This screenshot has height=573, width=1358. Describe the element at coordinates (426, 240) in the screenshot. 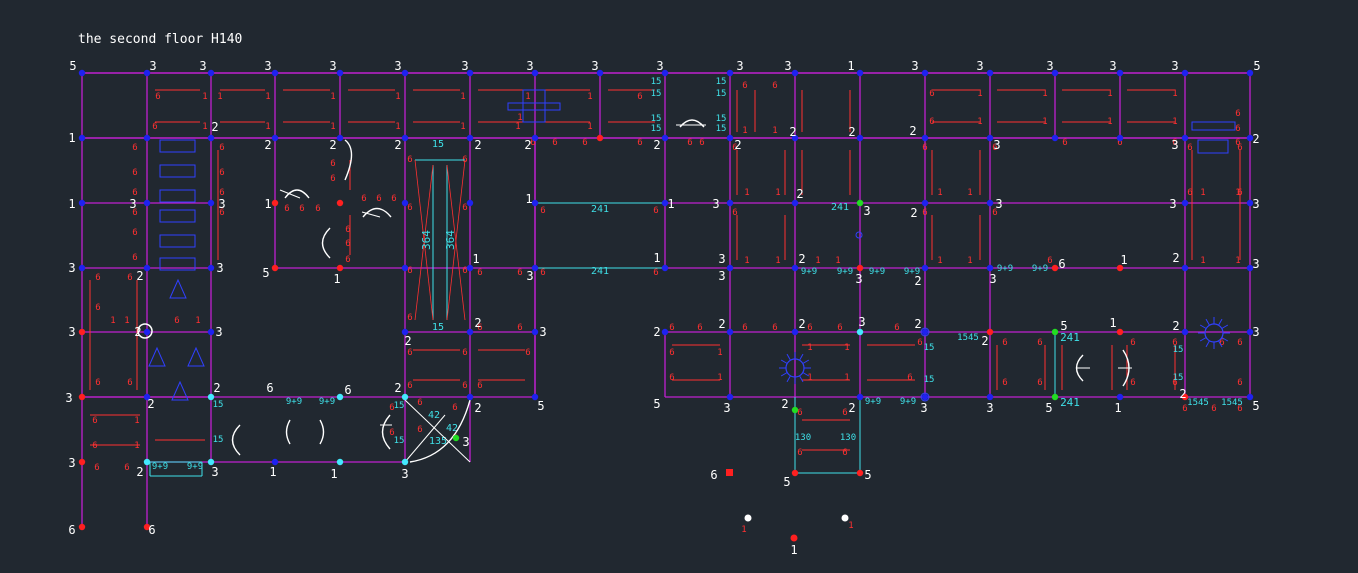

I see `dim-label-vertical: 364` at that location.